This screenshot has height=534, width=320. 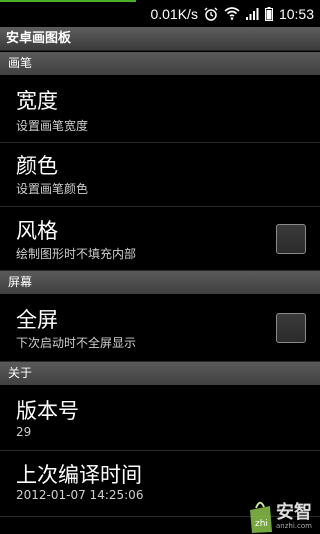 I want to click on progress-line, so click(x=68, y=1).